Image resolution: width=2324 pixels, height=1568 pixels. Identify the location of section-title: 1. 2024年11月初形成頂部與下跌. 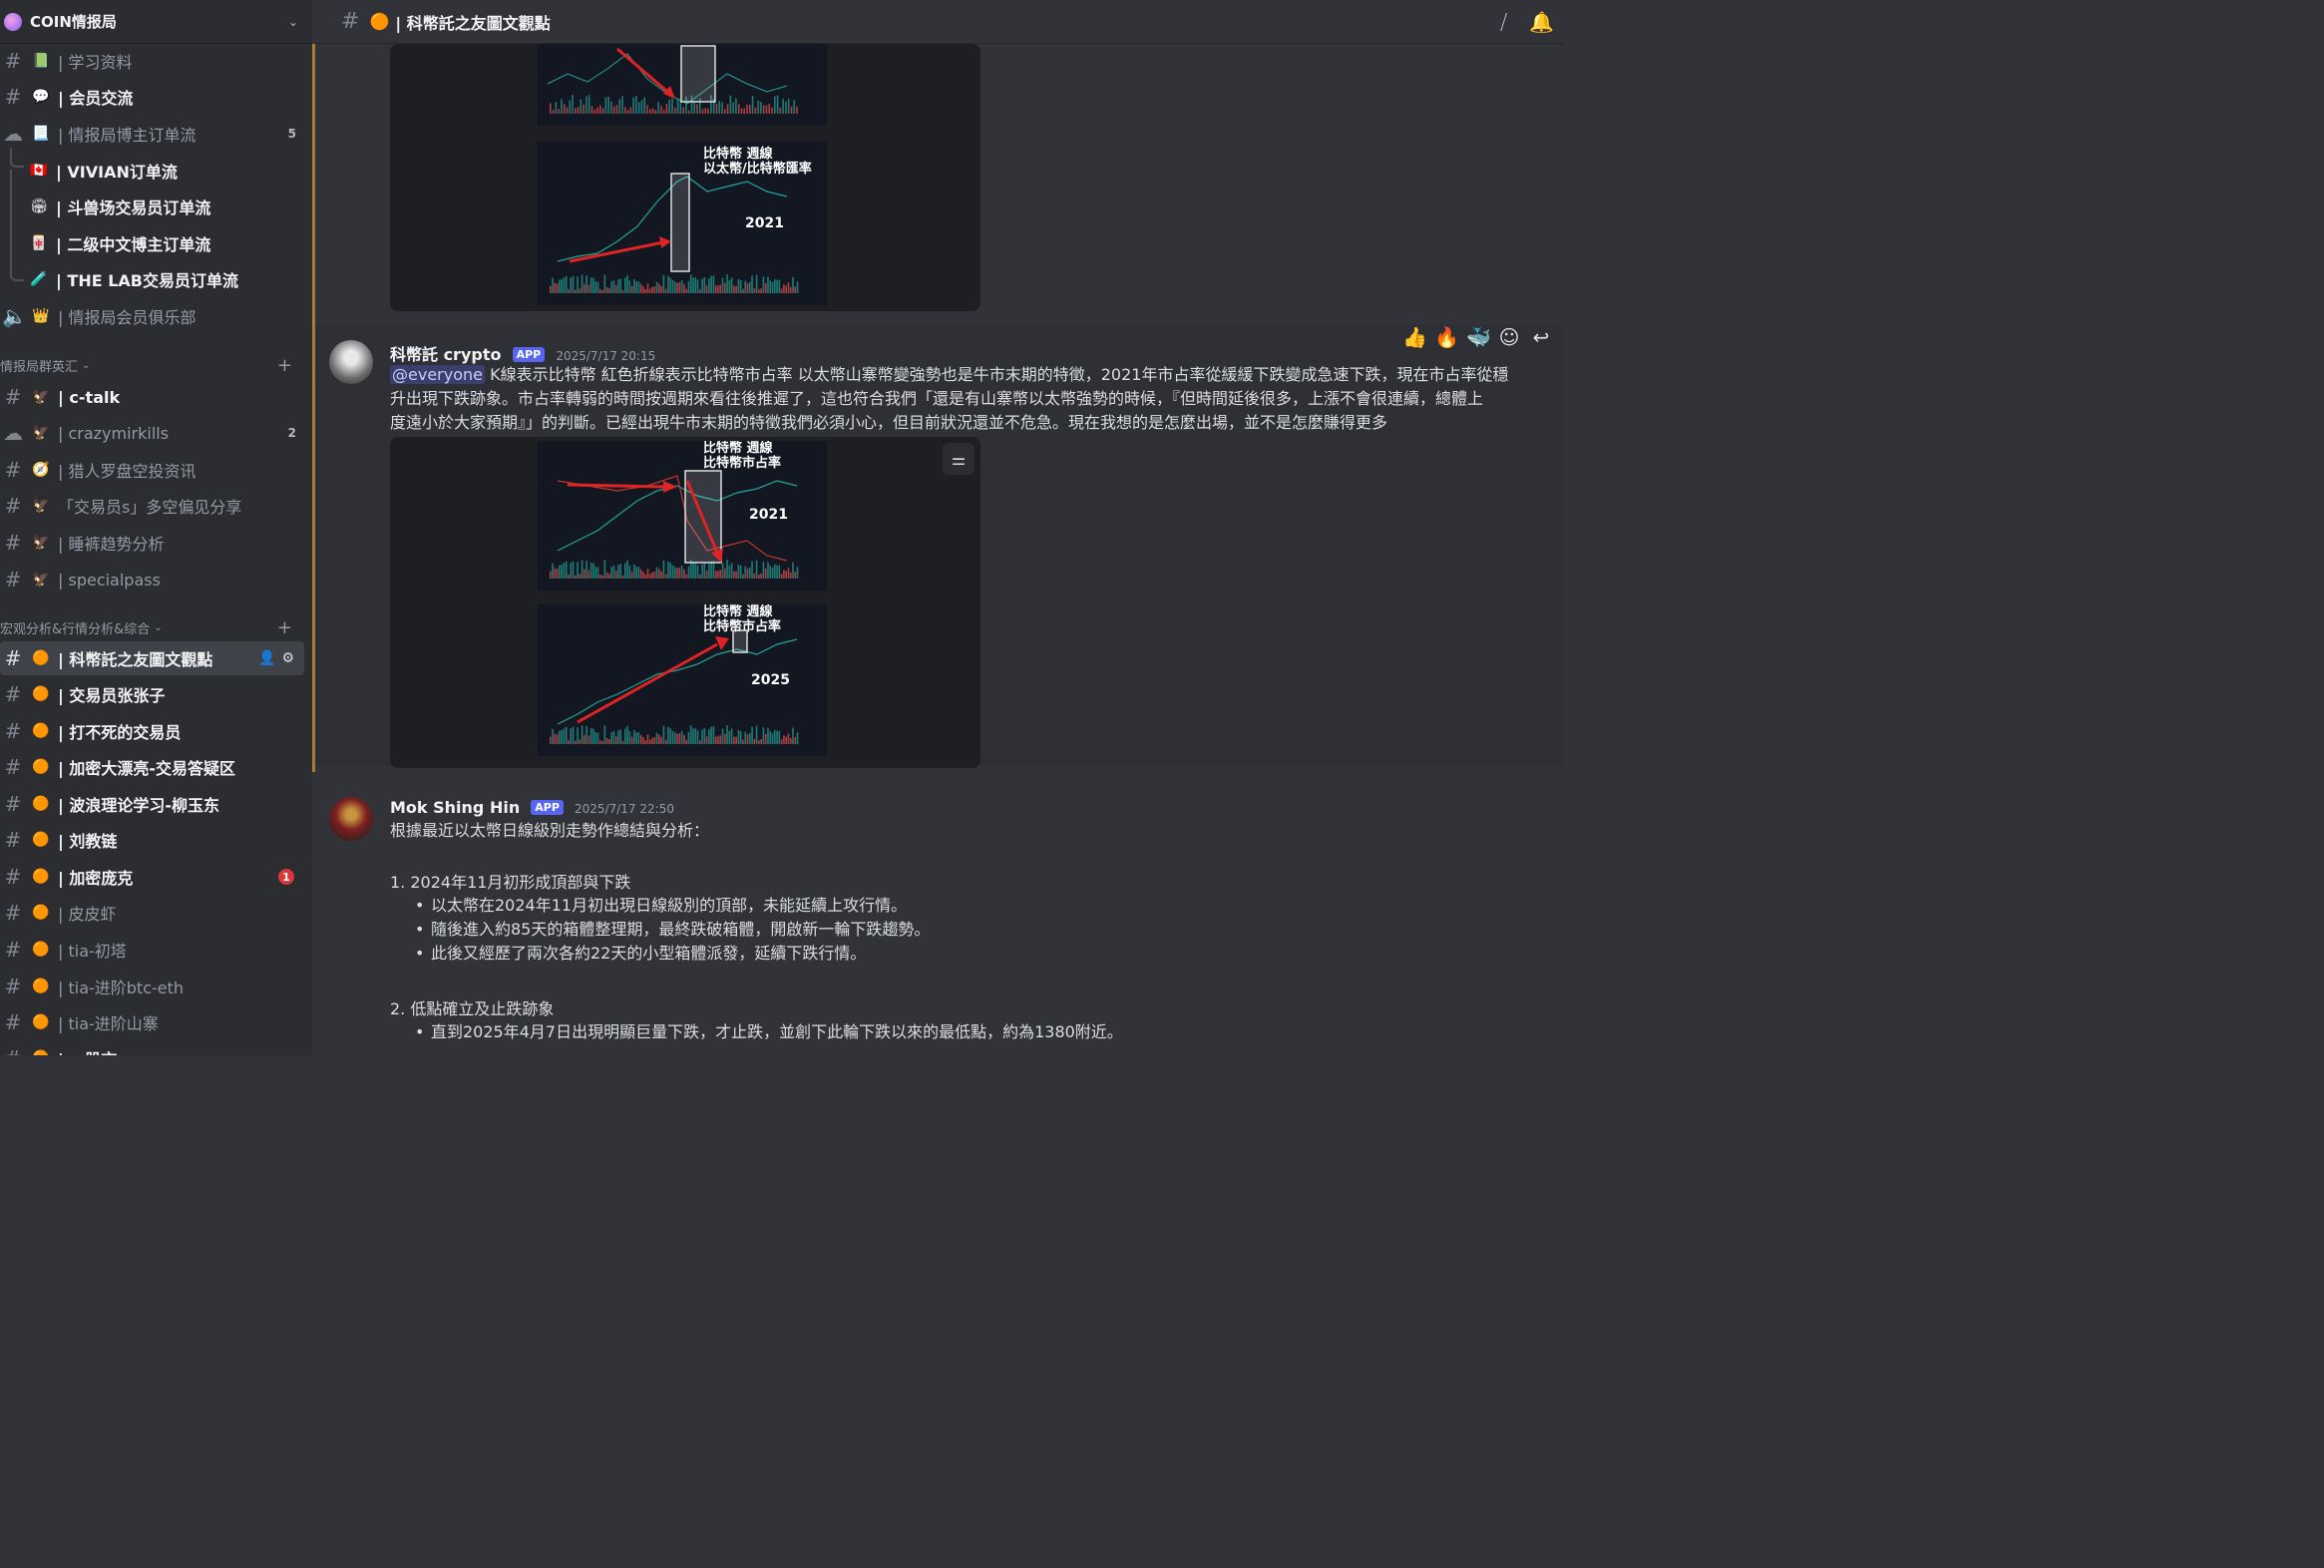
(510, 883).